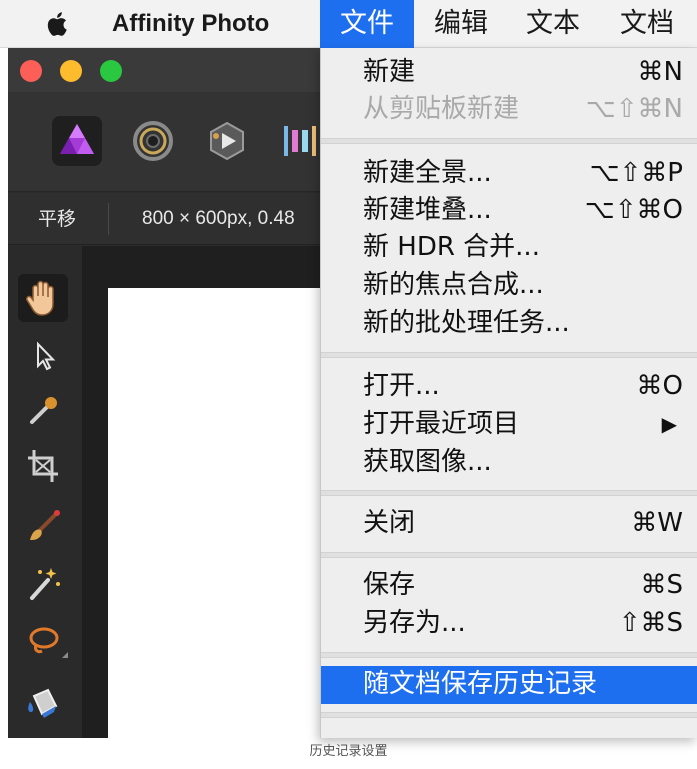 Image resolution: width=697 pixels, height=769 pixels. I want to click on hand-icon, so click(40, 298).